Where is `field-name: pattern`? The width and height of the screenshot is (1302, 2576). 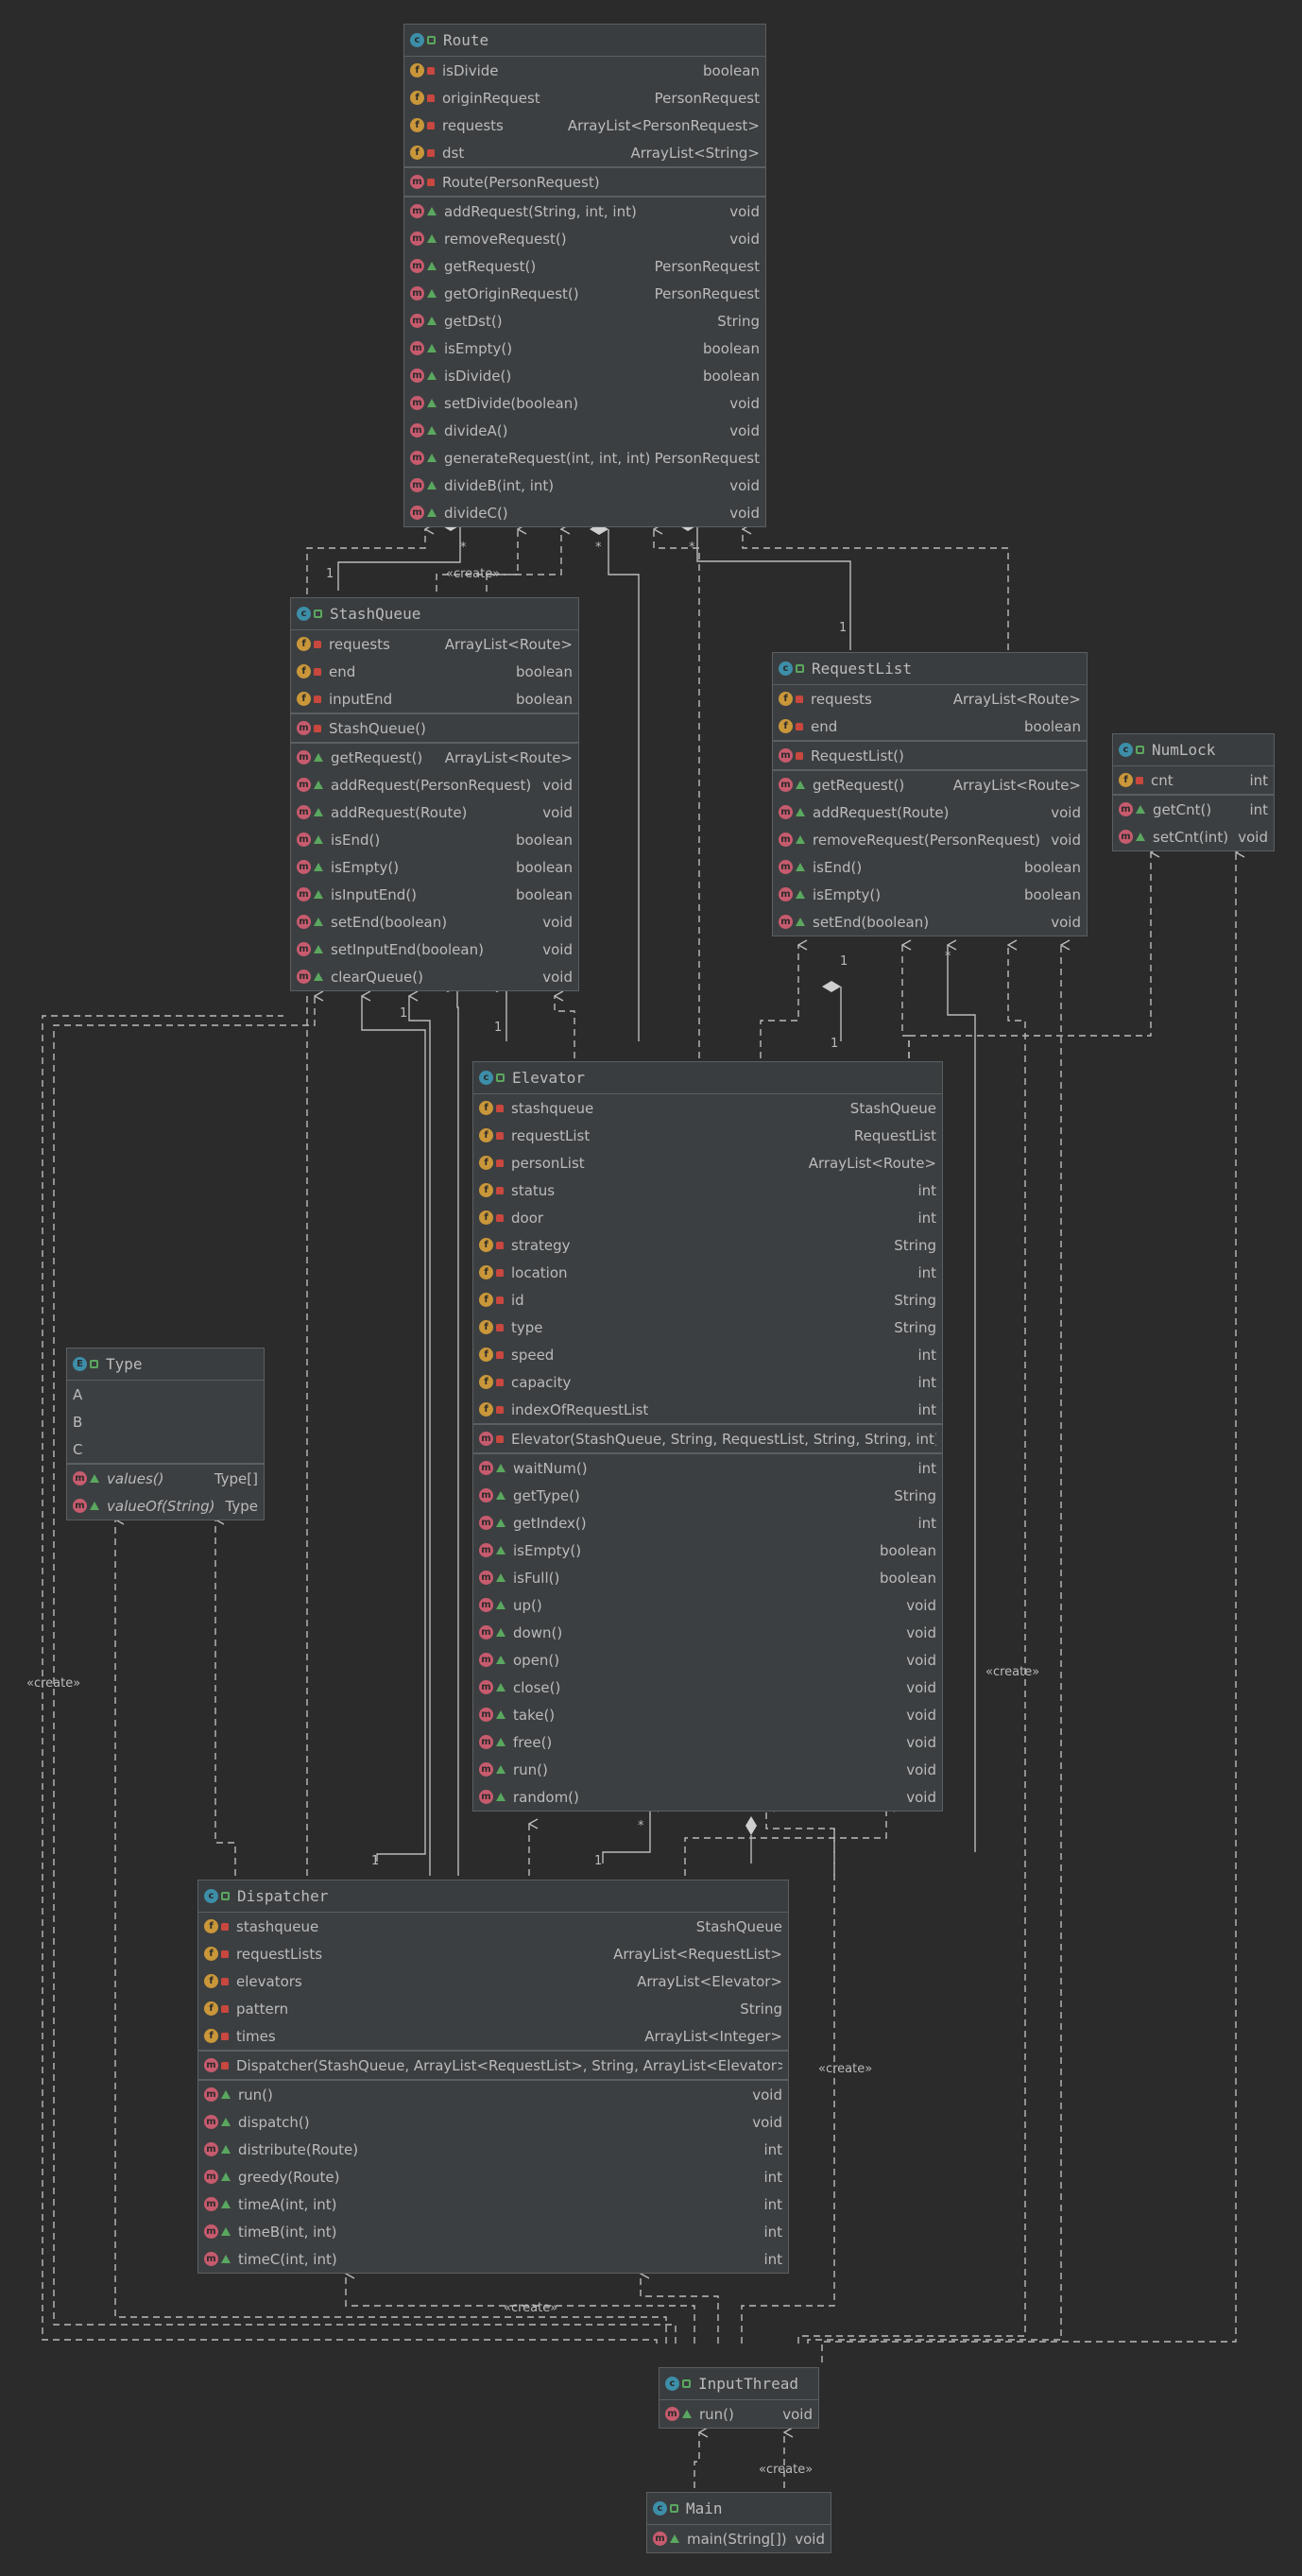 field-name: pattern is located at coordinates (262, 2009).